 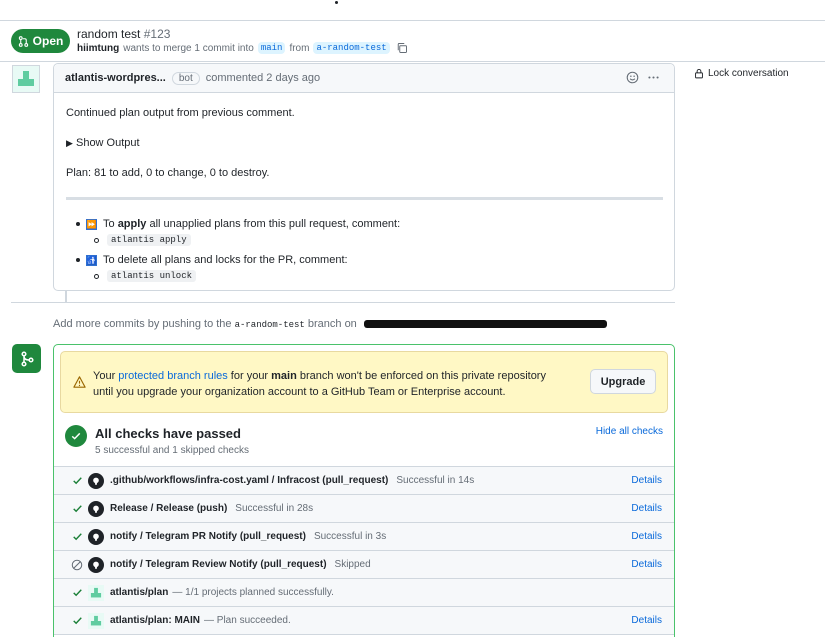 I want to click on show-output-label: Show Output, so click(x=107, y=143).